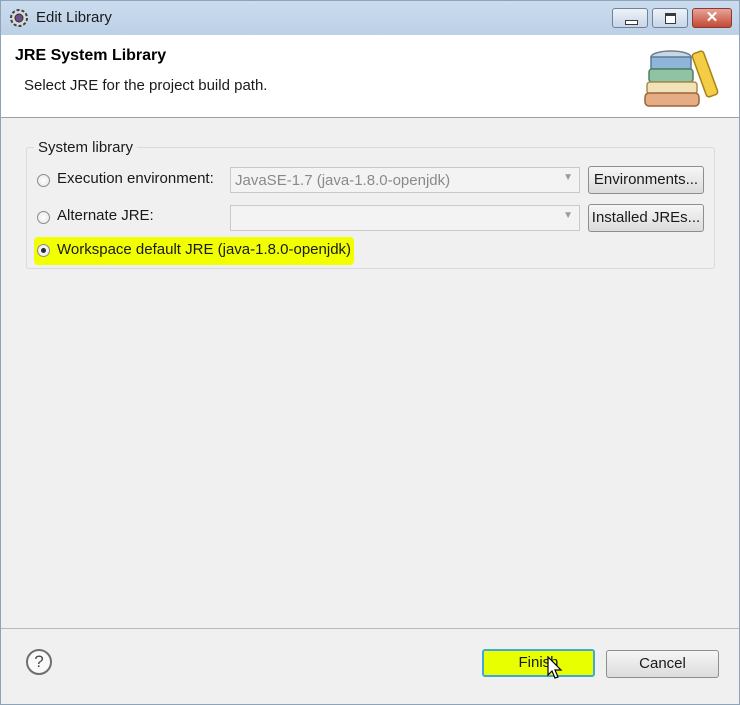  What do you see at coordinates (370, 18) in the screenshot?
I see `title-bar: Edit Library ✕` at bounding box center [370, 18].